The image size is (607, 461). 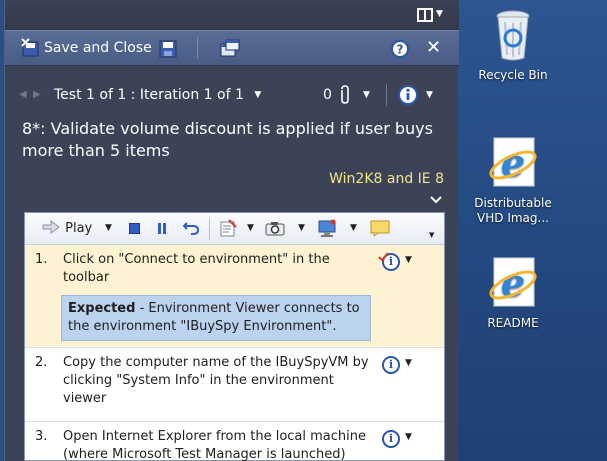 I want to click on step-number: 1., so click(x=41, y=259).